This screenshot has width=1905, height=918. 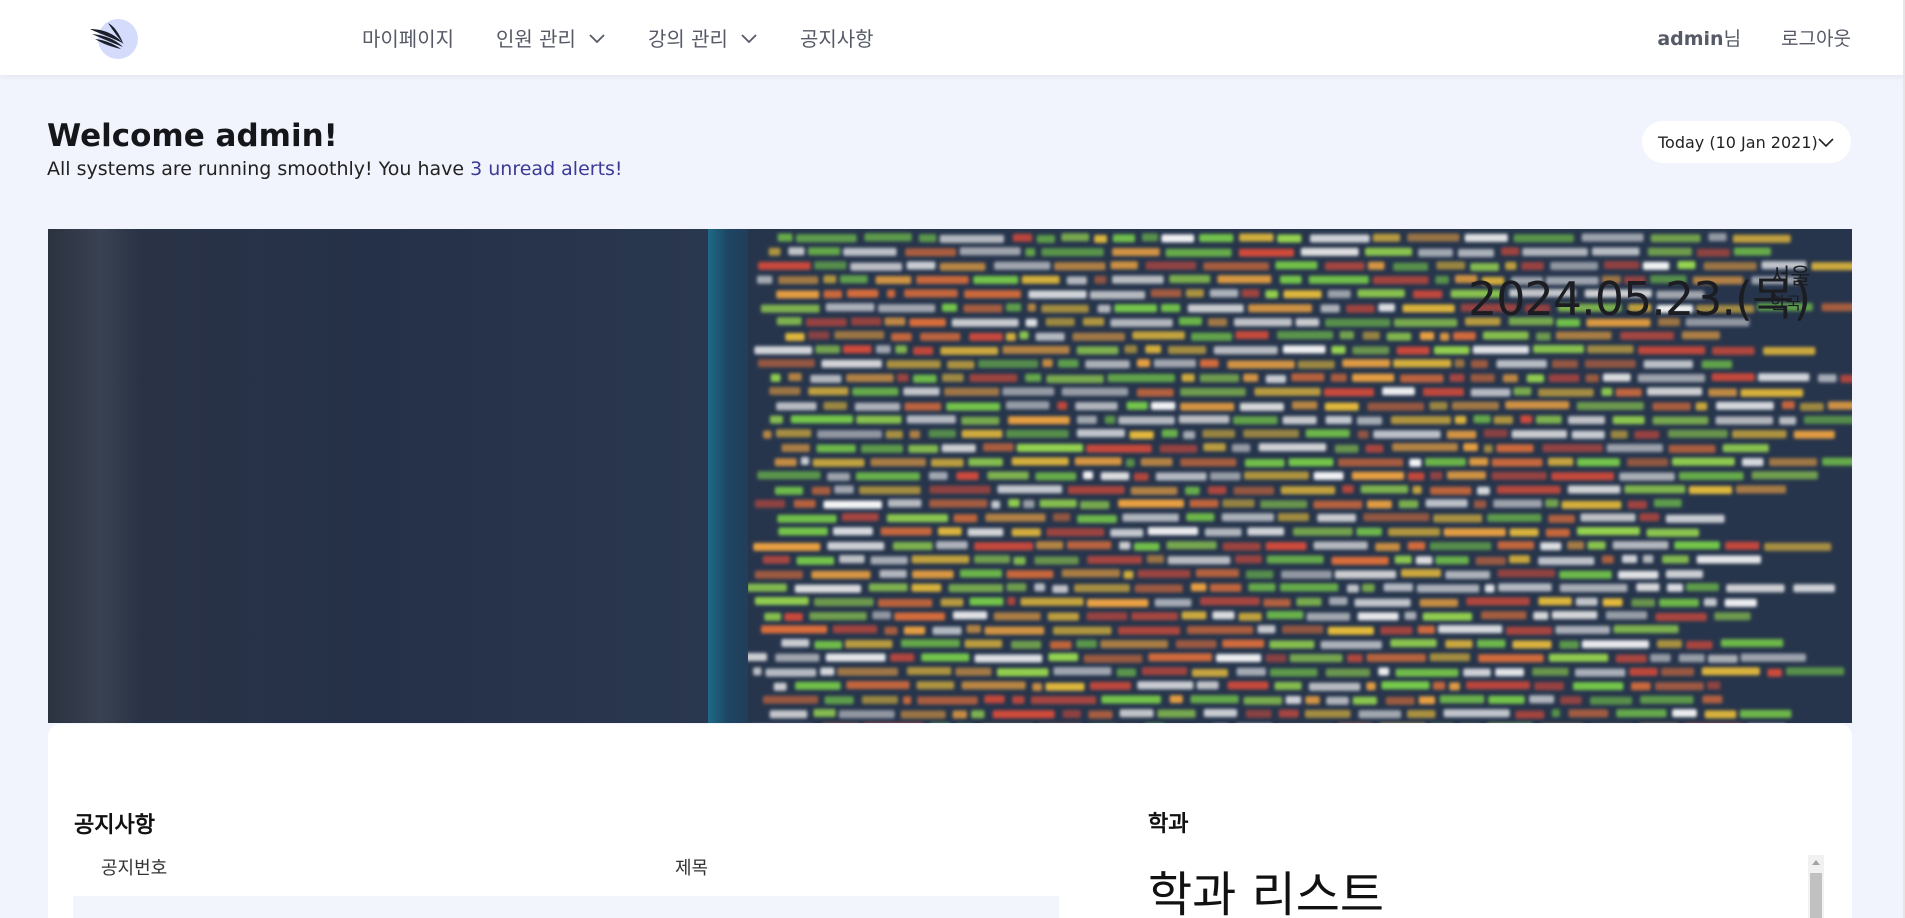 I want to click on user-area: admin님 로그아웃, so click(x=1754, y=37).